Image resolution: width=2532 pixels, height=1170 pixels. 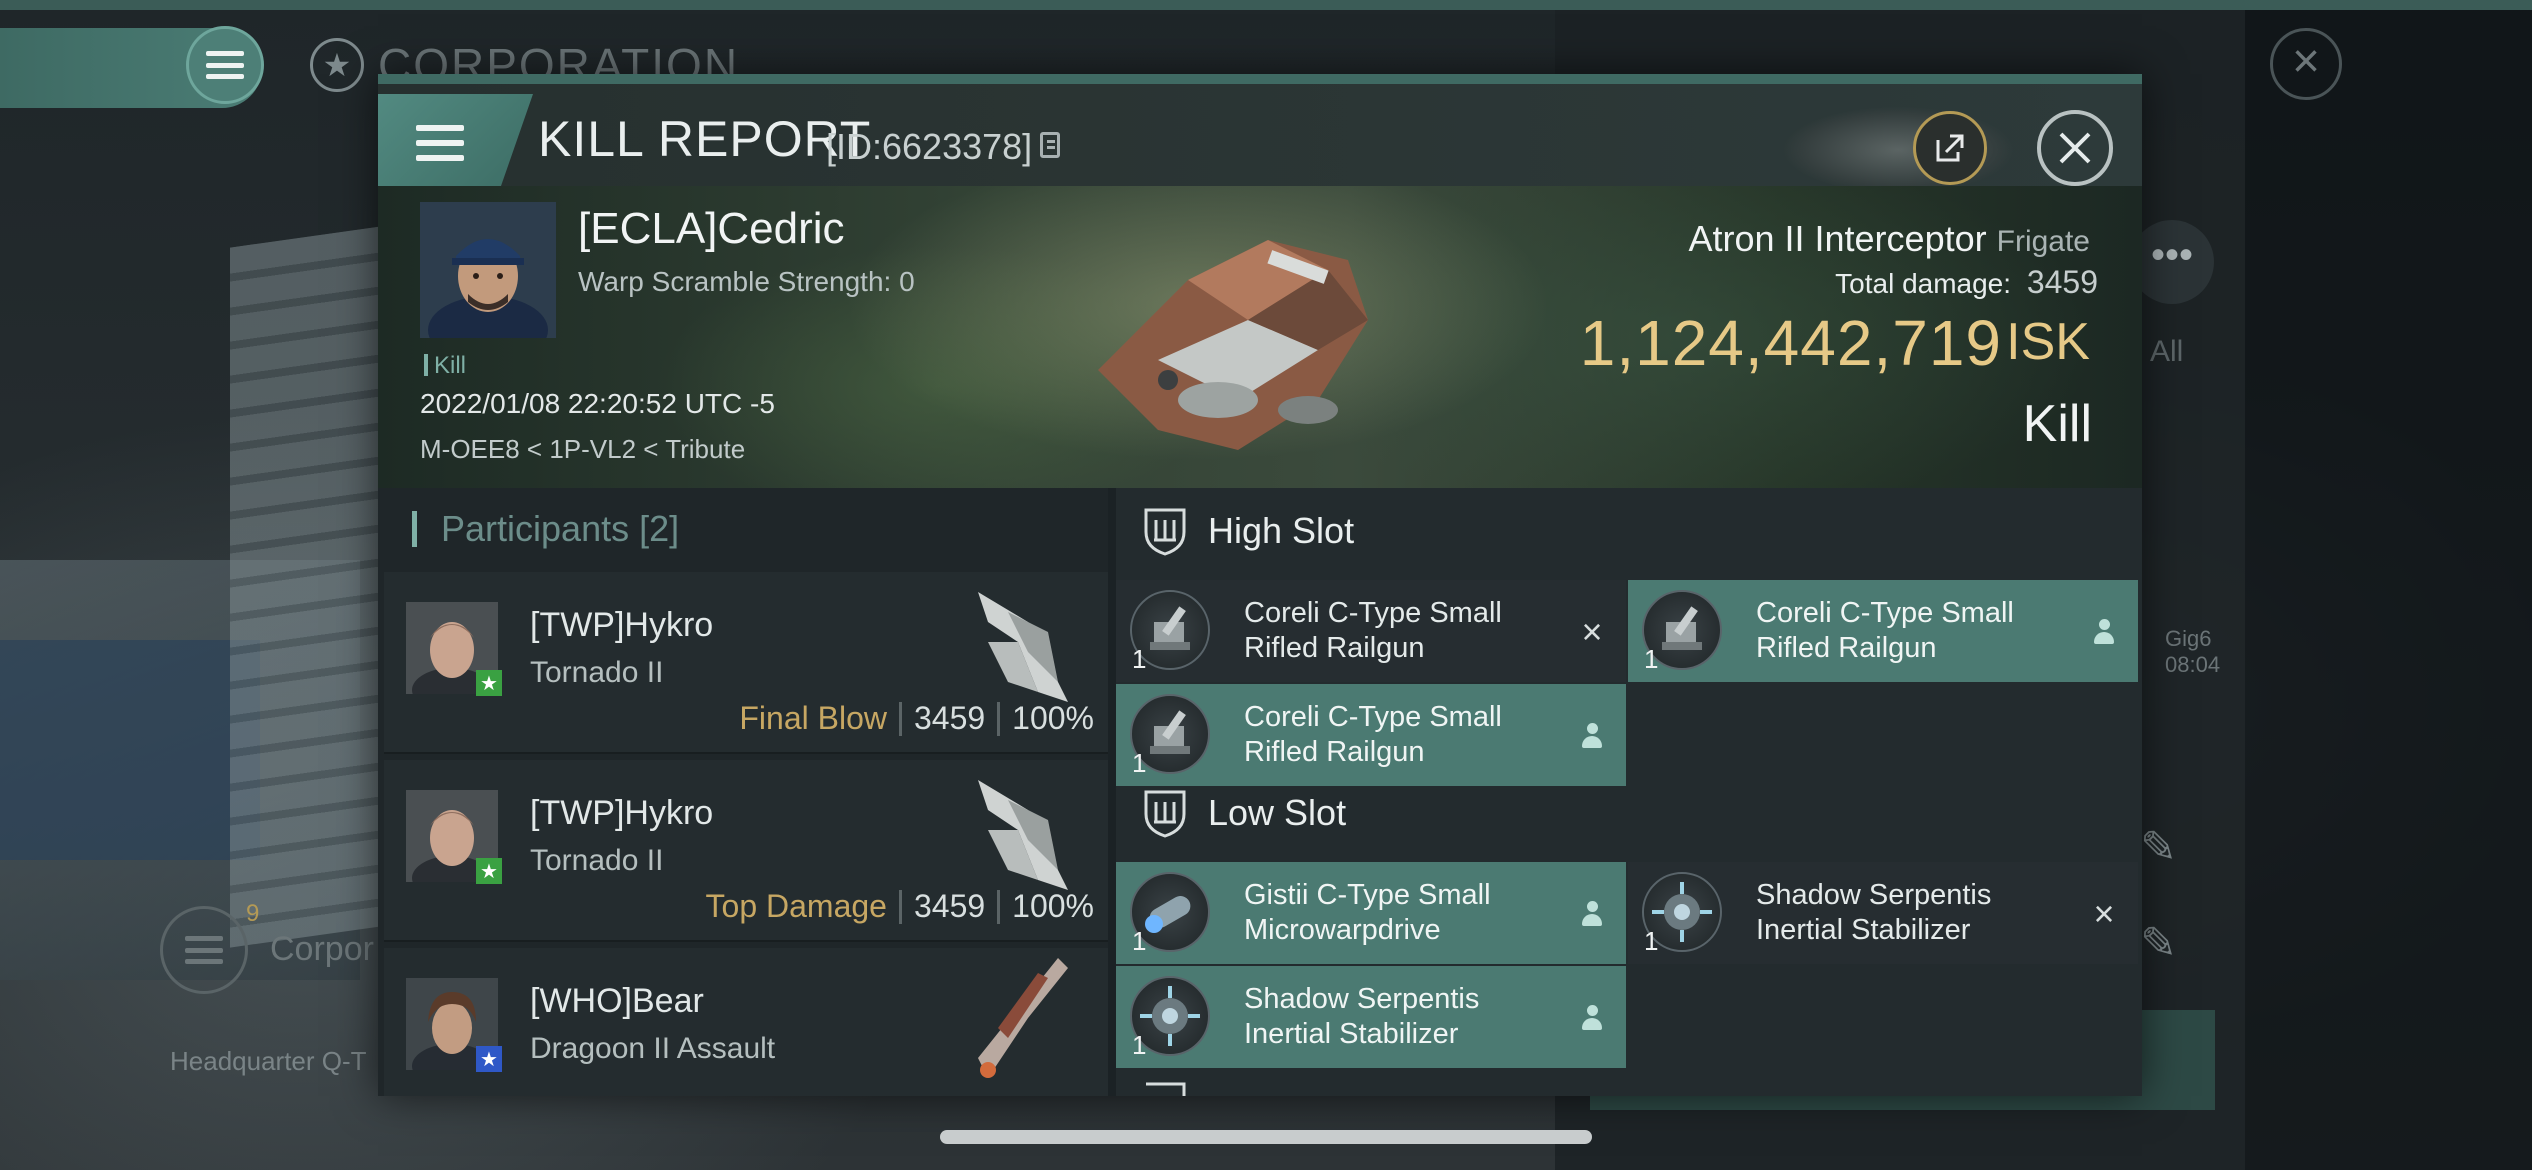 What do you see at coordinates (582, 449) in the screenshot?
I see `kill-location: M-OEE8 < 1P-VL2 < Tribute` at bounding box center [582, 449].